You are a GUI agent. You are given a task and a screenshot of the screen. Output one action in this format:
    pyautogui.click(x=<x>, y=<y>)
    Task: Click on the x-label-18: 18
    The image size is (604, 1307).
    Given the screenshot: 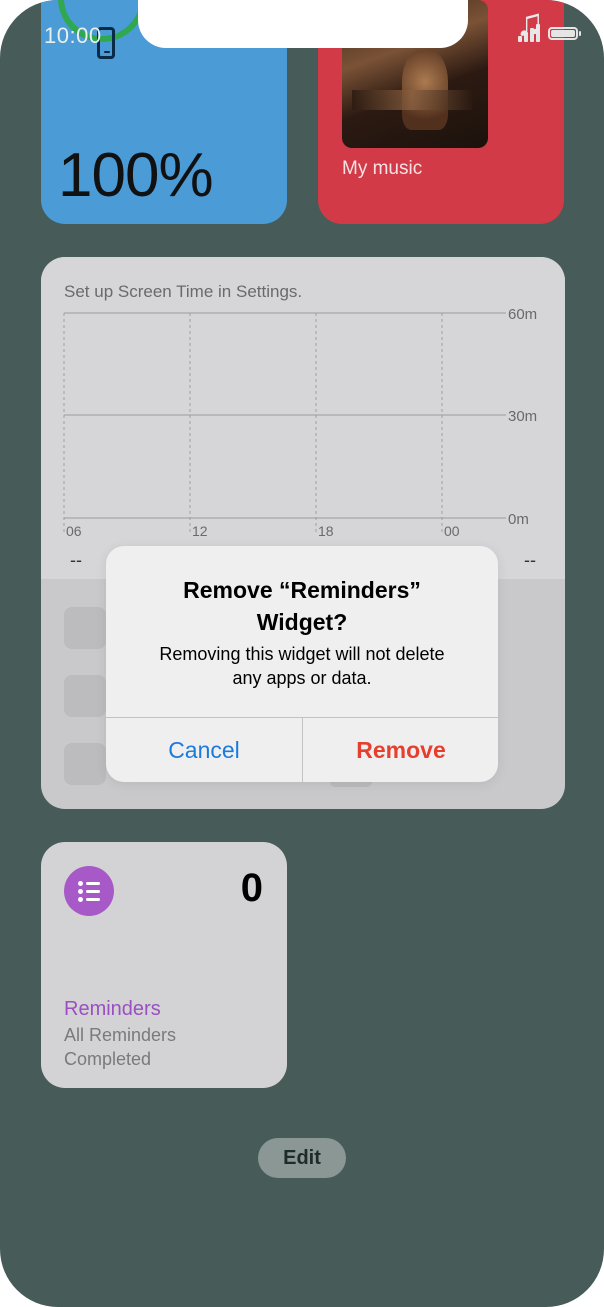 What is the action you would take?
    pyautogui.click(x=326, y=531)
    